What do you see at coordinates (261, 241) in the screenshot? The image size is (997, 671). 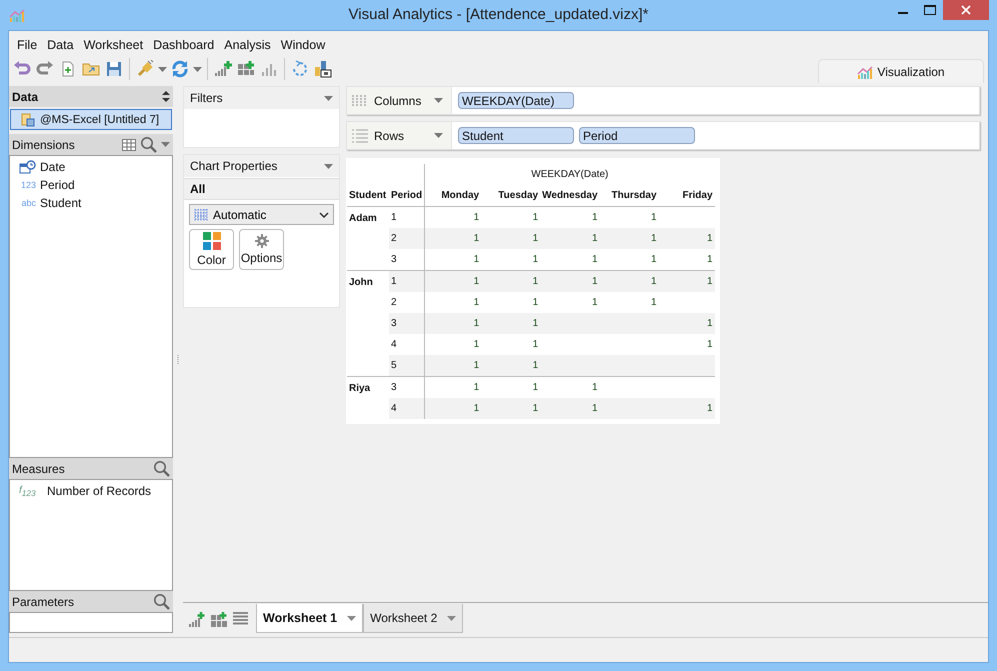 I see `gear-icon` at bounding box center [261, 241].